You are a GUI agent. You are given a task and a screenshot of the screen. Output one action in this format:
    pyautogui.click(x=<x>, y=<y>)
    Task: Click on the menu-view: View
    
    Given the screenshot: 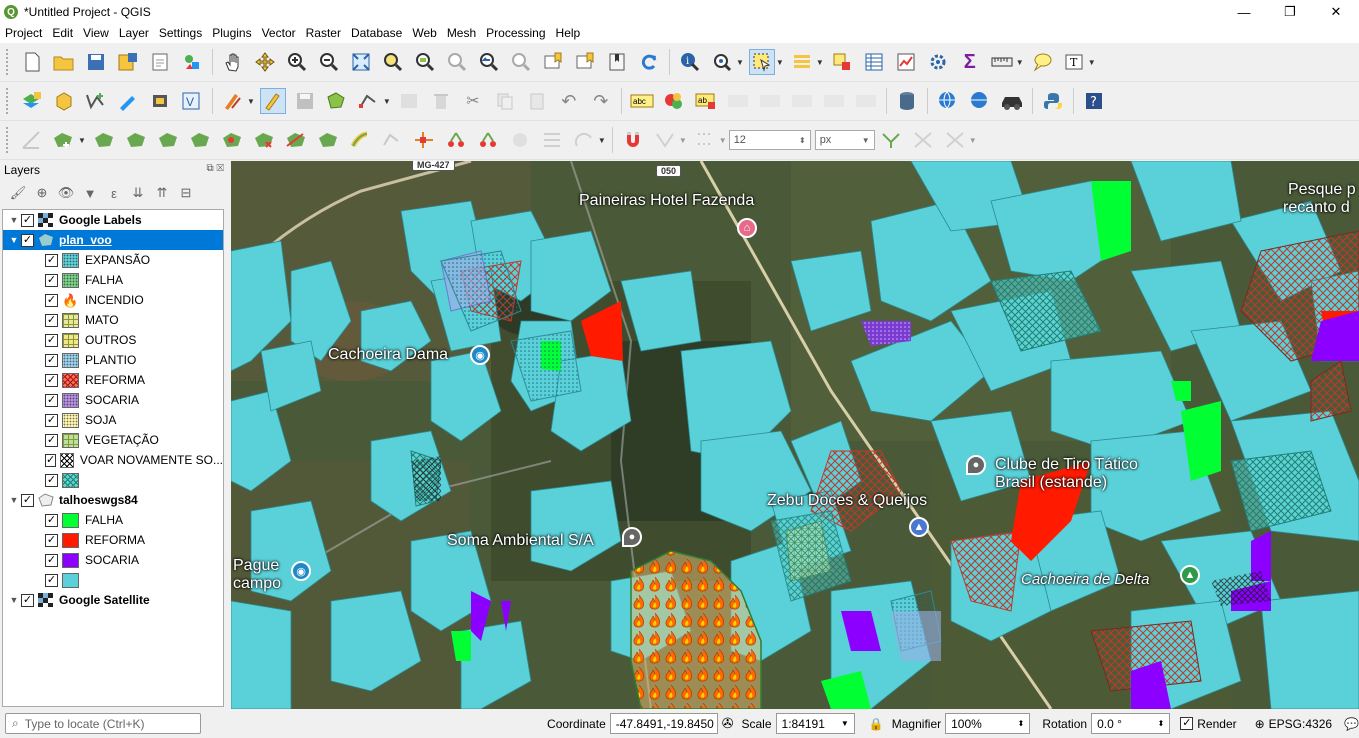 What is the action you would take?
    pyautogui.click(x=96, y=33)
    